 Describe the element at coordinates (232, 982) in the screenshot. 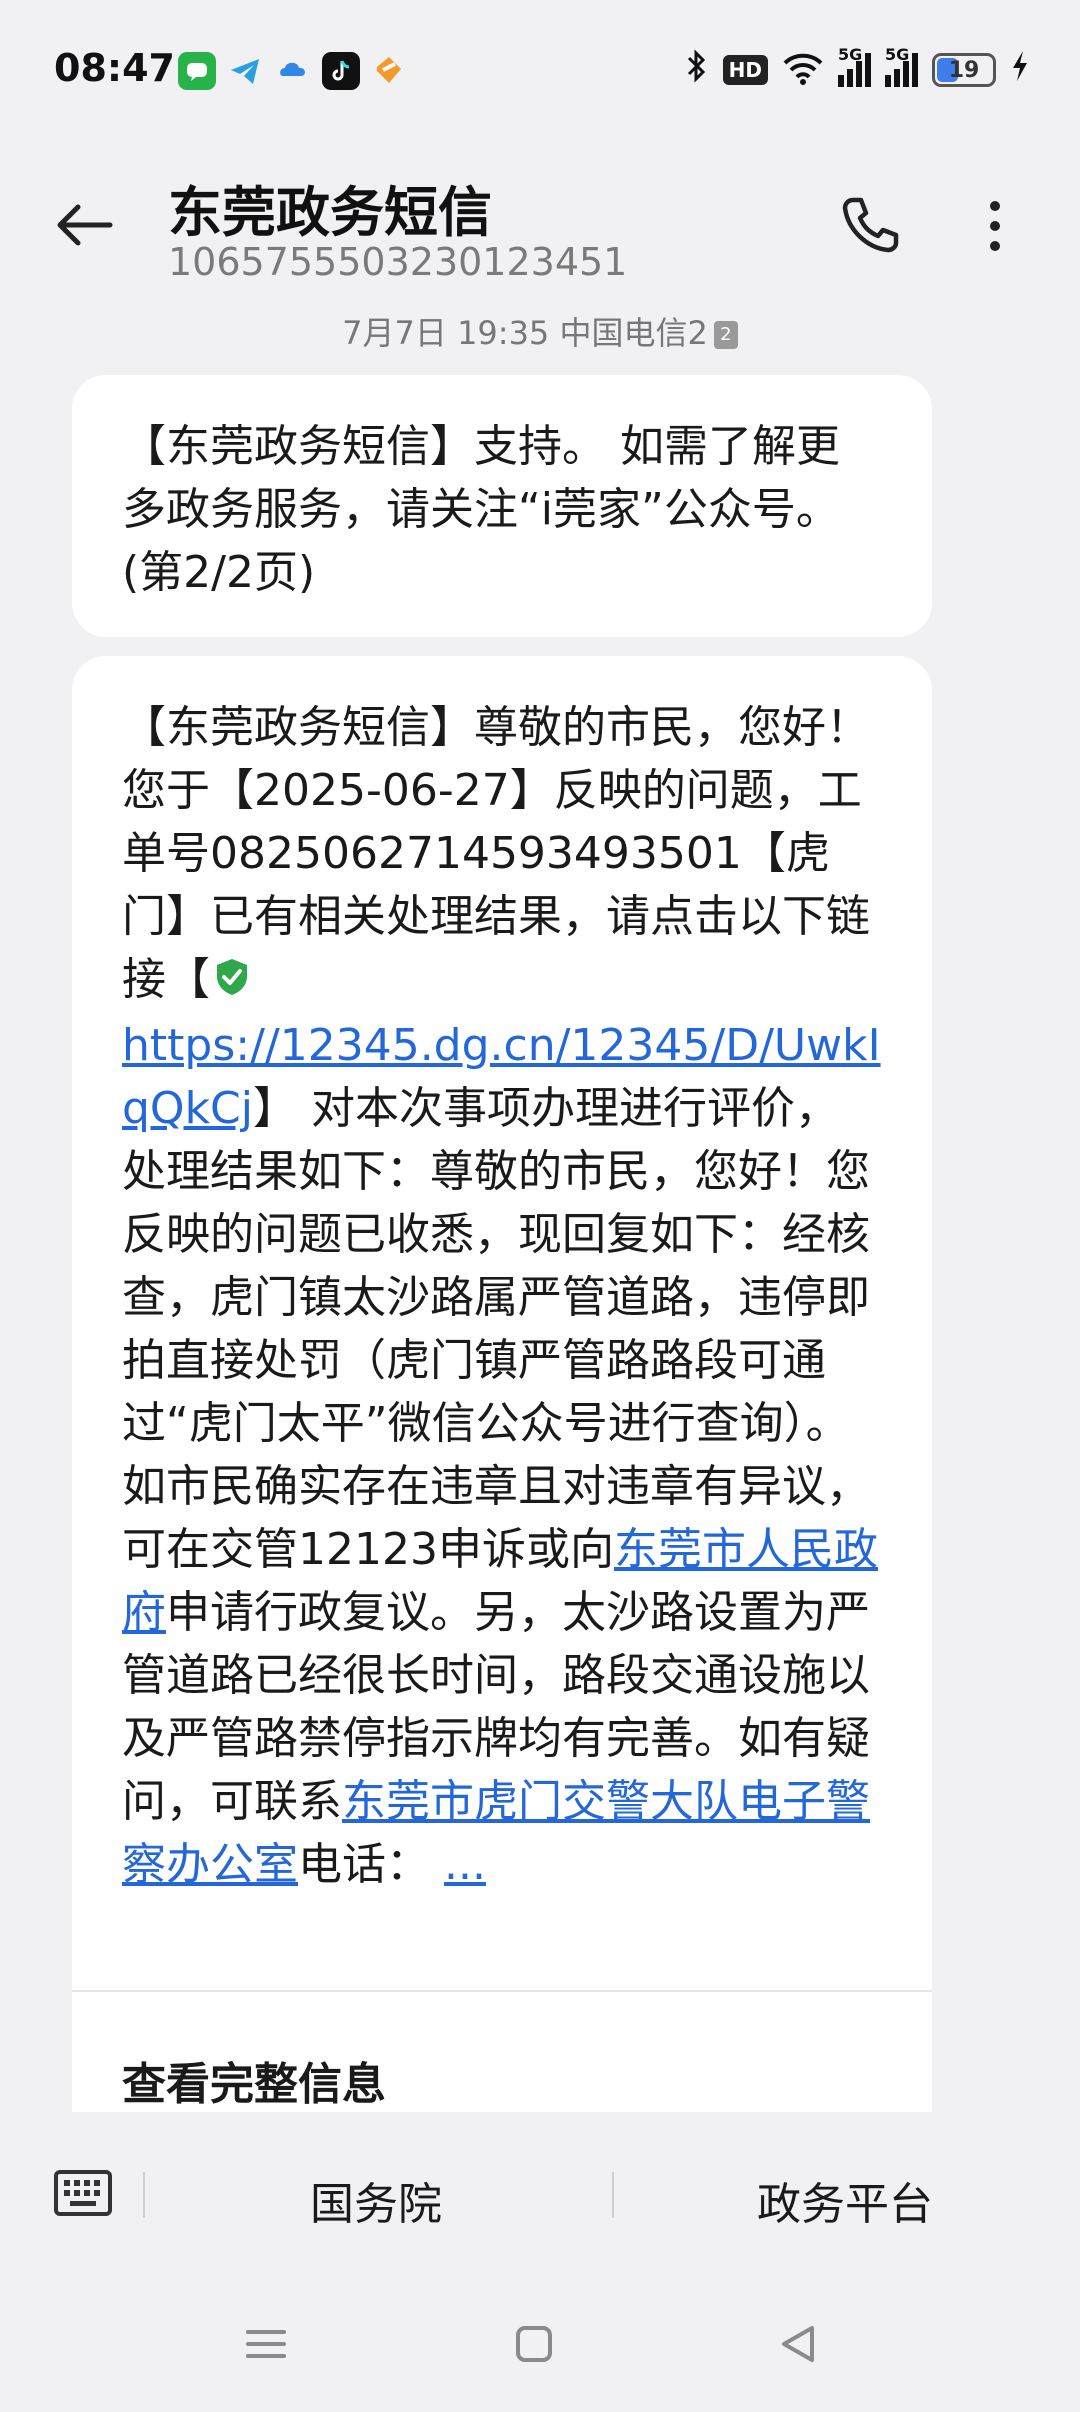

I see `verified-shield-icon` at that location.